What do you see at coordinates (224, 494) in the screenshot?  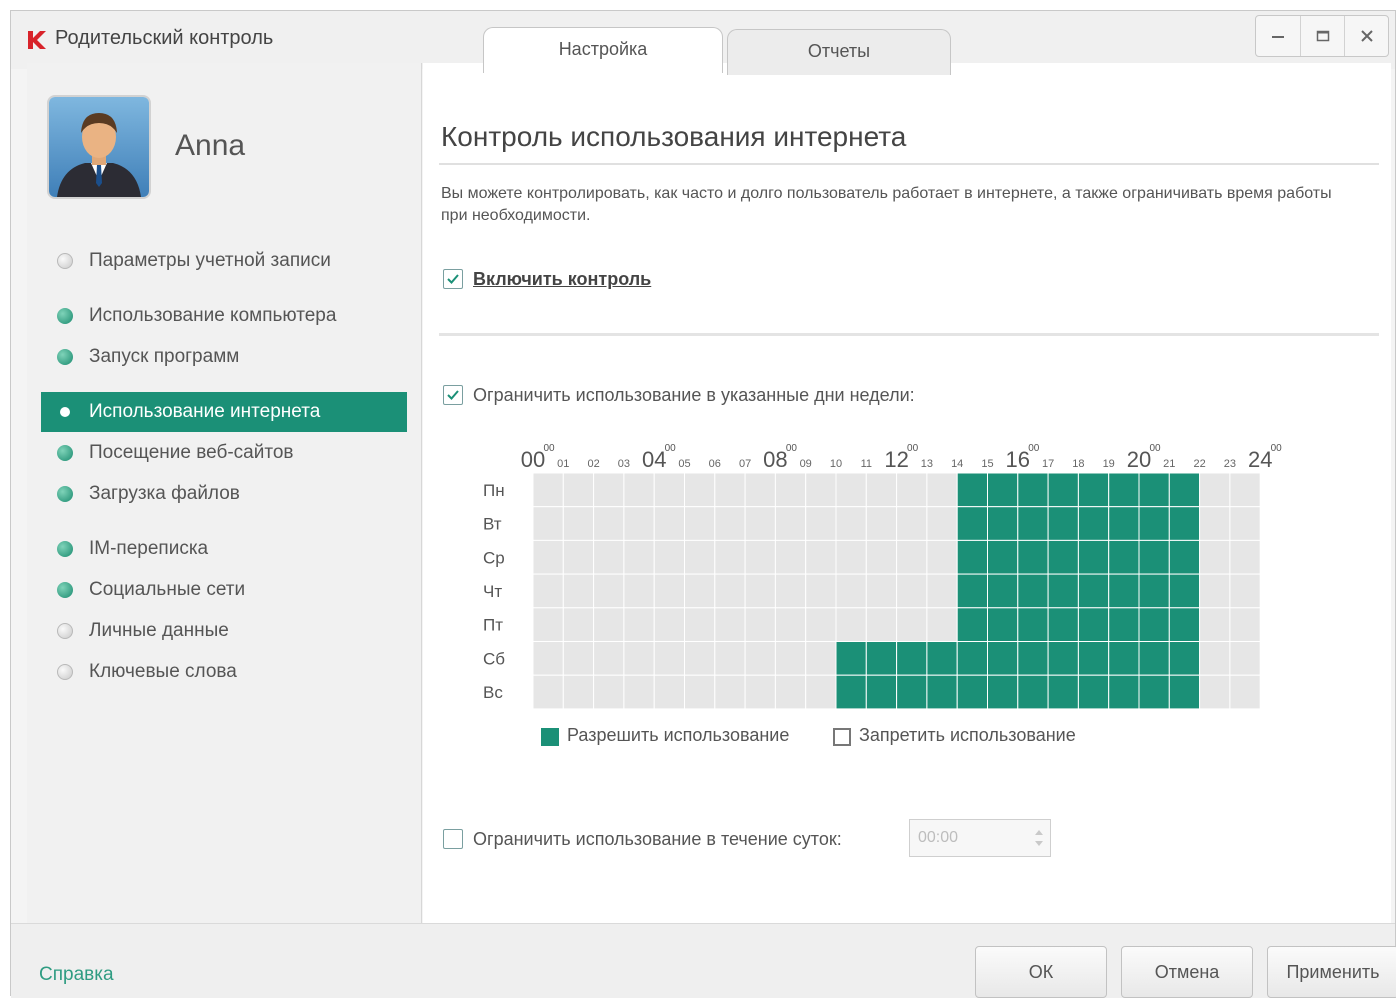 I see `sidebar-item-file-downloads: Загрузка файлов` at bounding box center [224, 494].